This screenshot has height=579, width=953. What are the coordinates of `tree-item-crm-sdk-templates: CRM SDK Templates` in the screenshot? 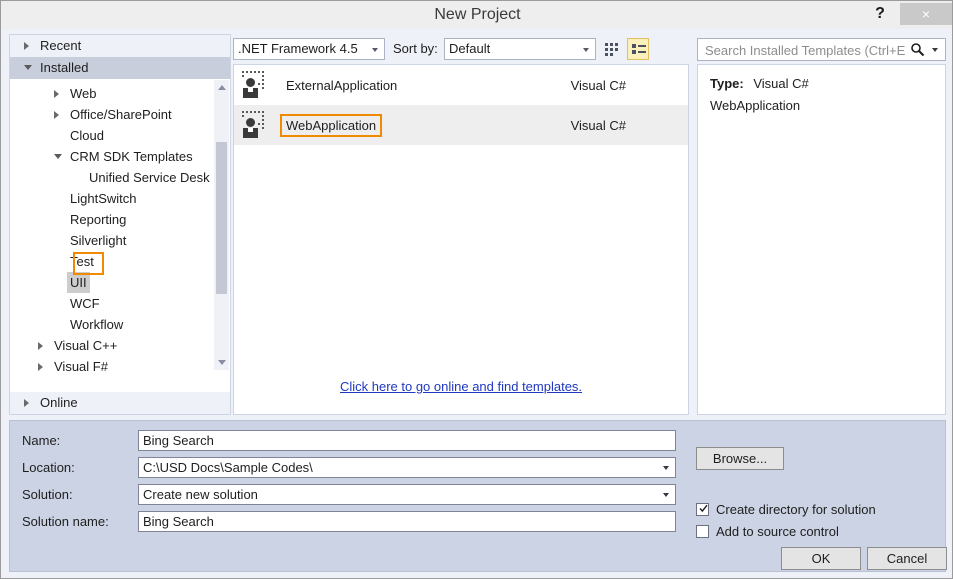 It's located at (113, 156).